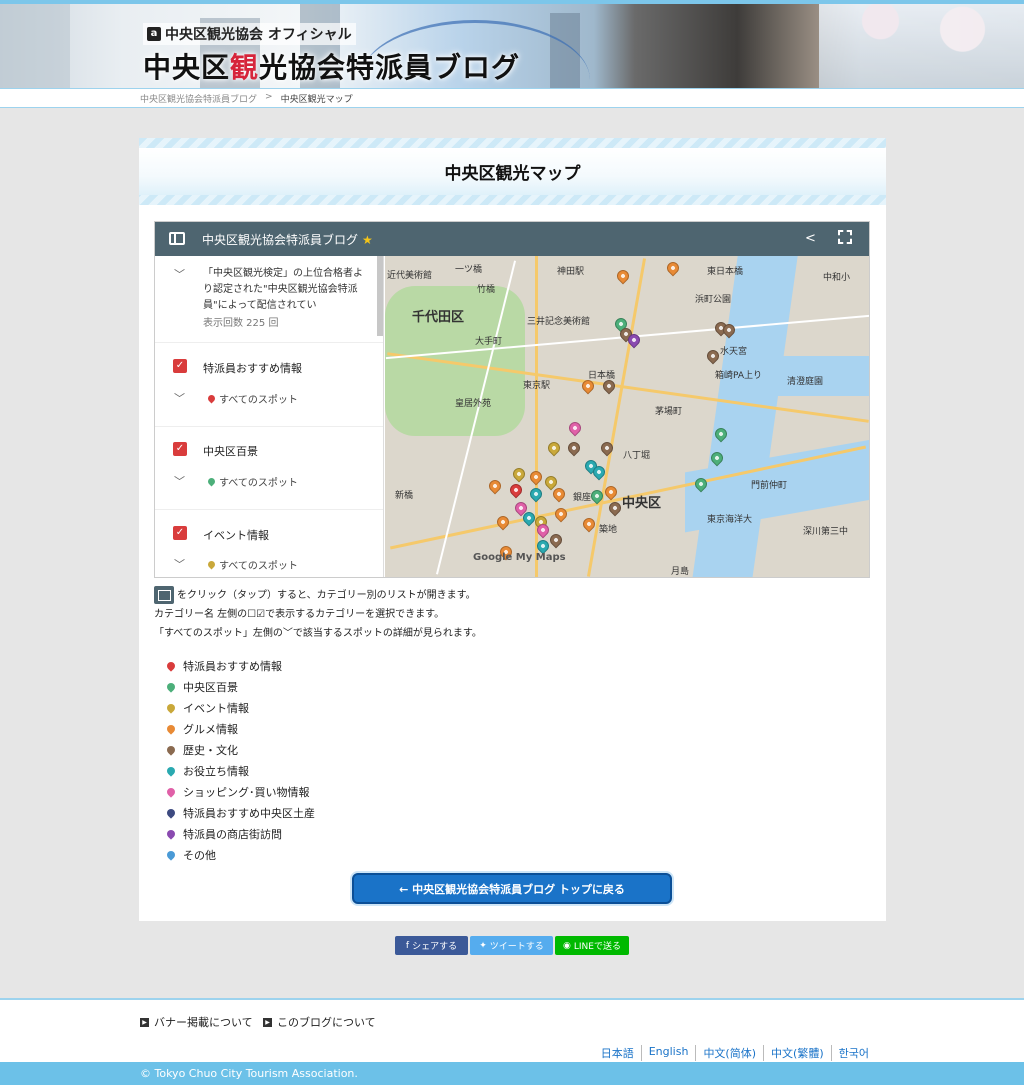 The height and width of the screenshot is (1085, 1024). Describe the element at coordinates (567, 945) in the screenshot. I see `line-icon: ◉` at that location.